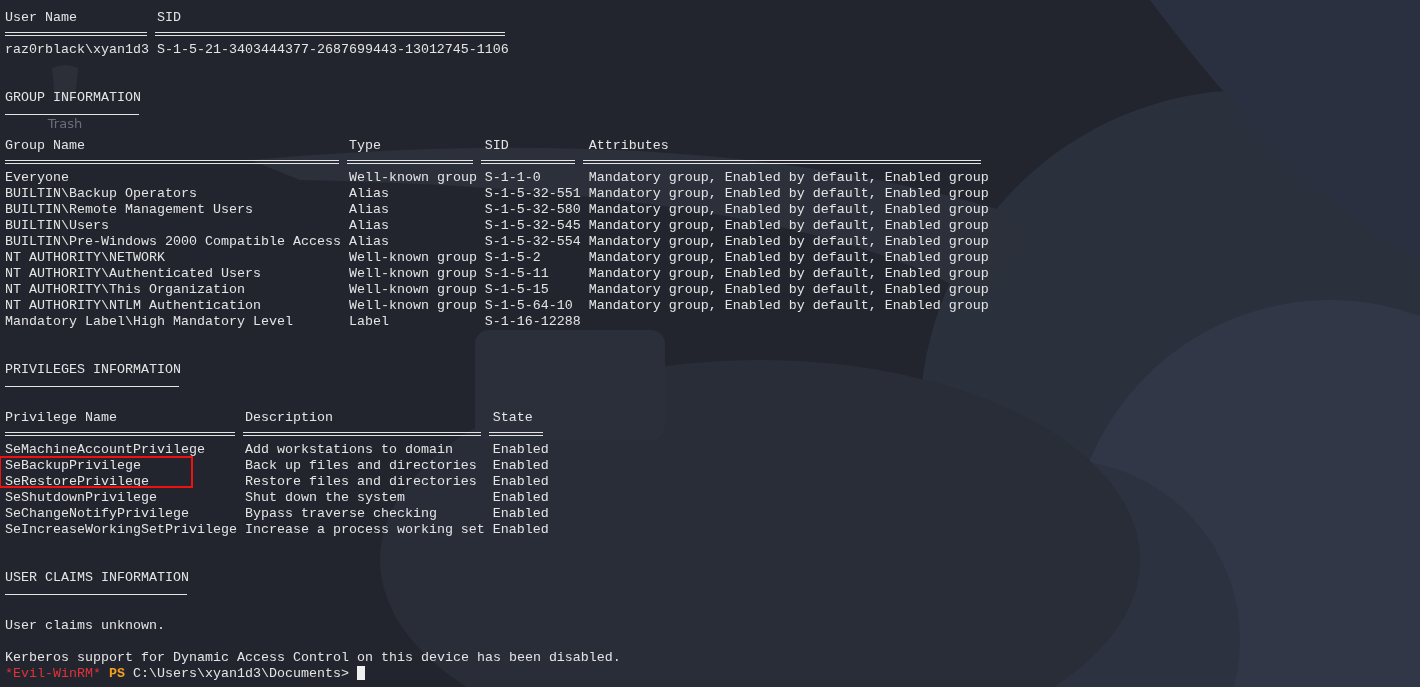  Describe the element at coordinates (61, 418) in the screenshot. I see `column-header: Privilege Name` at that location.